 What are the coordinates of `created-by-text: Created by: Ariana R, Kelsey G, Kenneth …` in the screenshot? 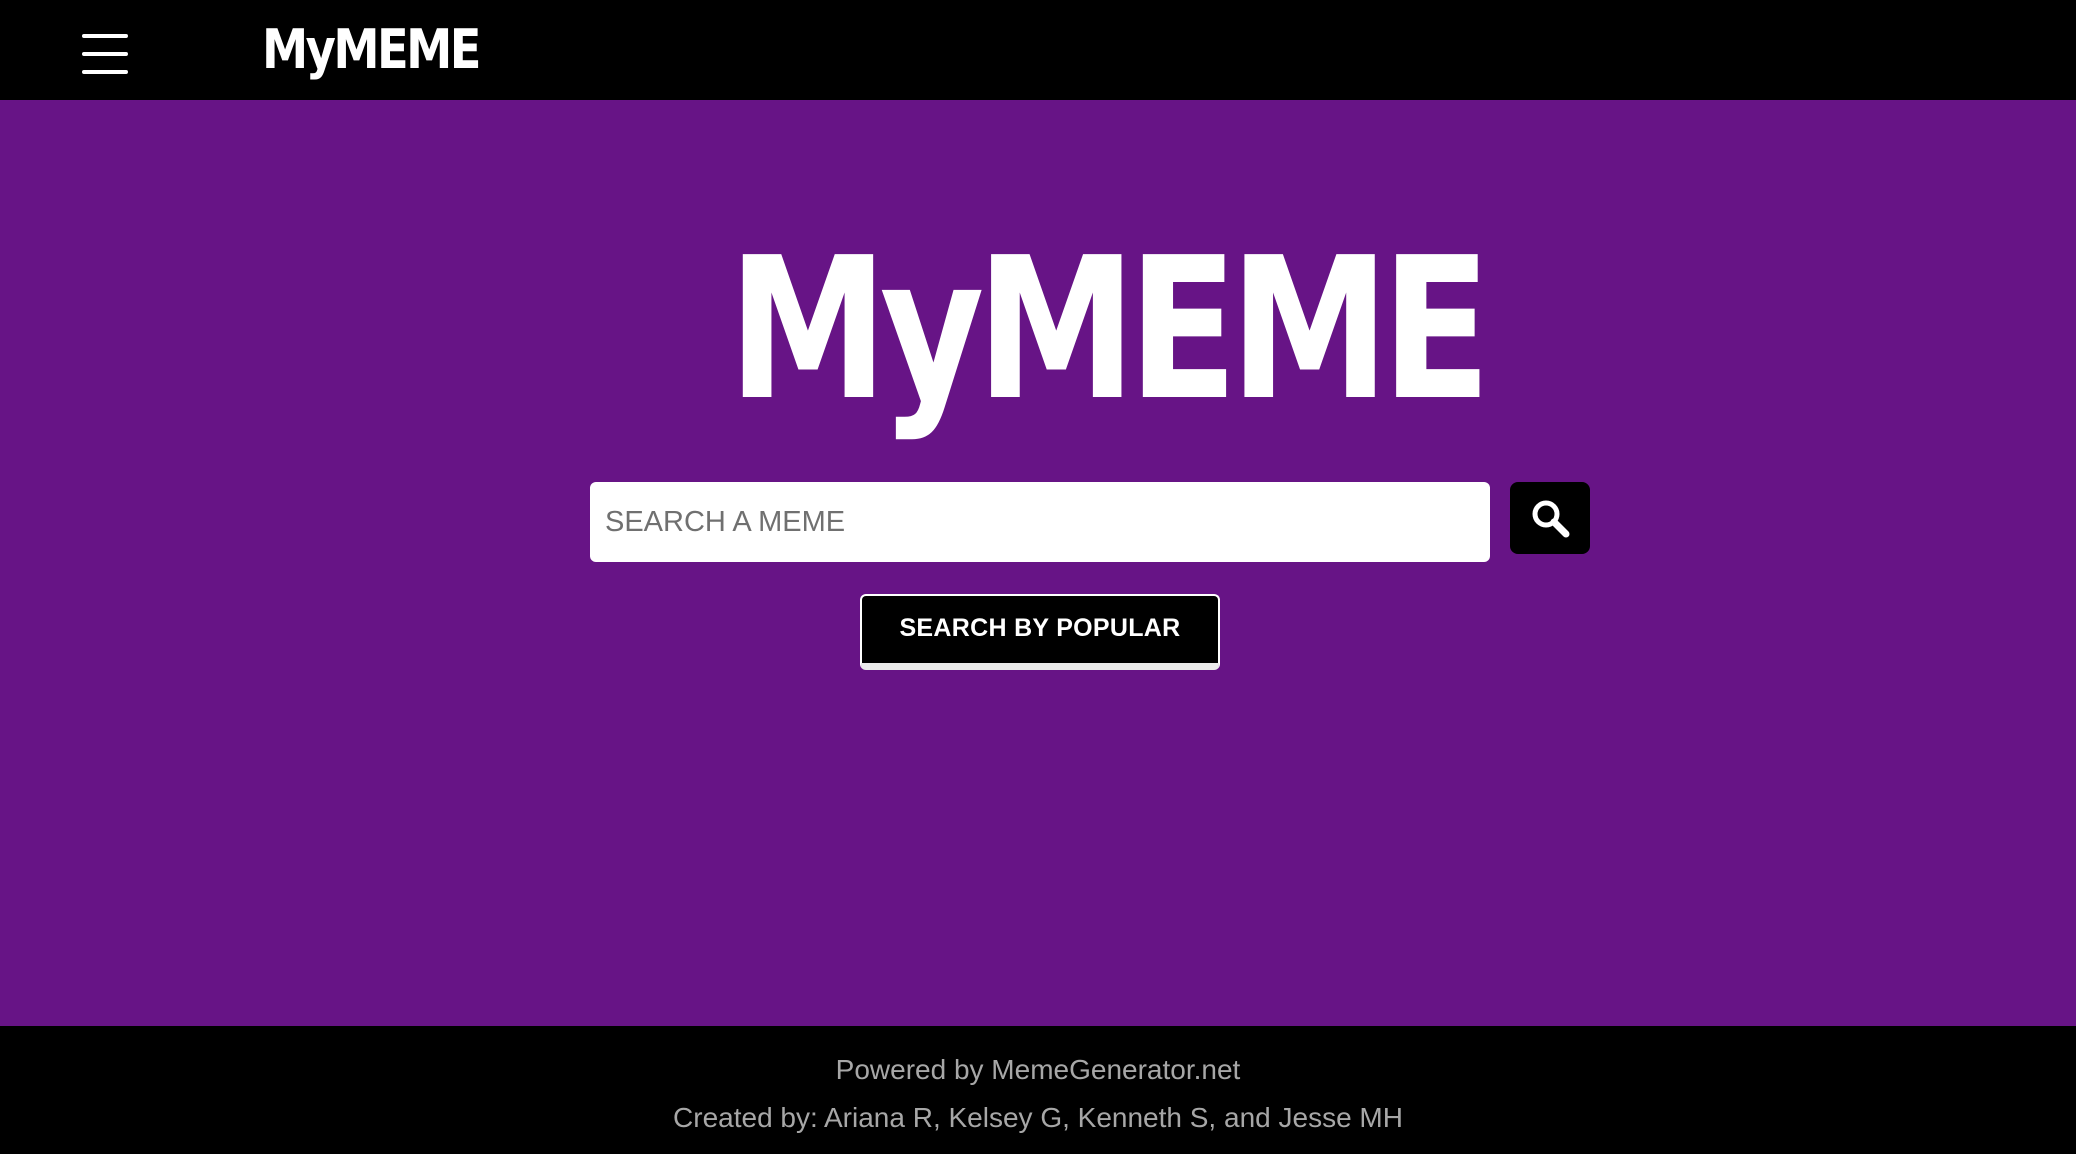 It's located at (1038, 1117).